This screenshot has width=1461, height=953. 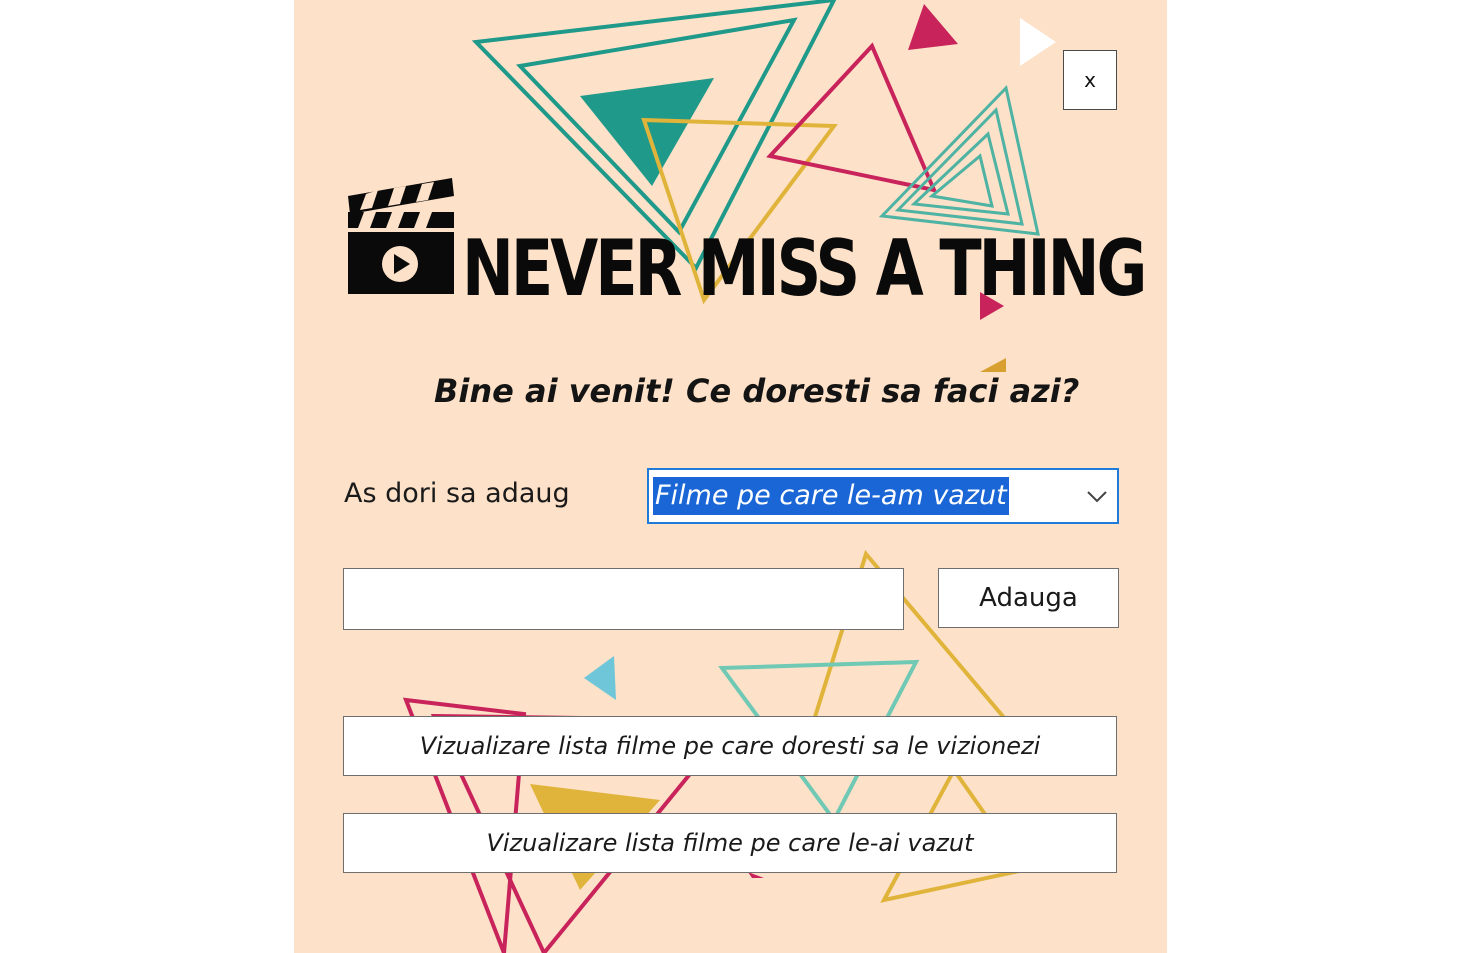 I want to click on app-logo: NEVER MISS A THING, so click(x=746, y=240).